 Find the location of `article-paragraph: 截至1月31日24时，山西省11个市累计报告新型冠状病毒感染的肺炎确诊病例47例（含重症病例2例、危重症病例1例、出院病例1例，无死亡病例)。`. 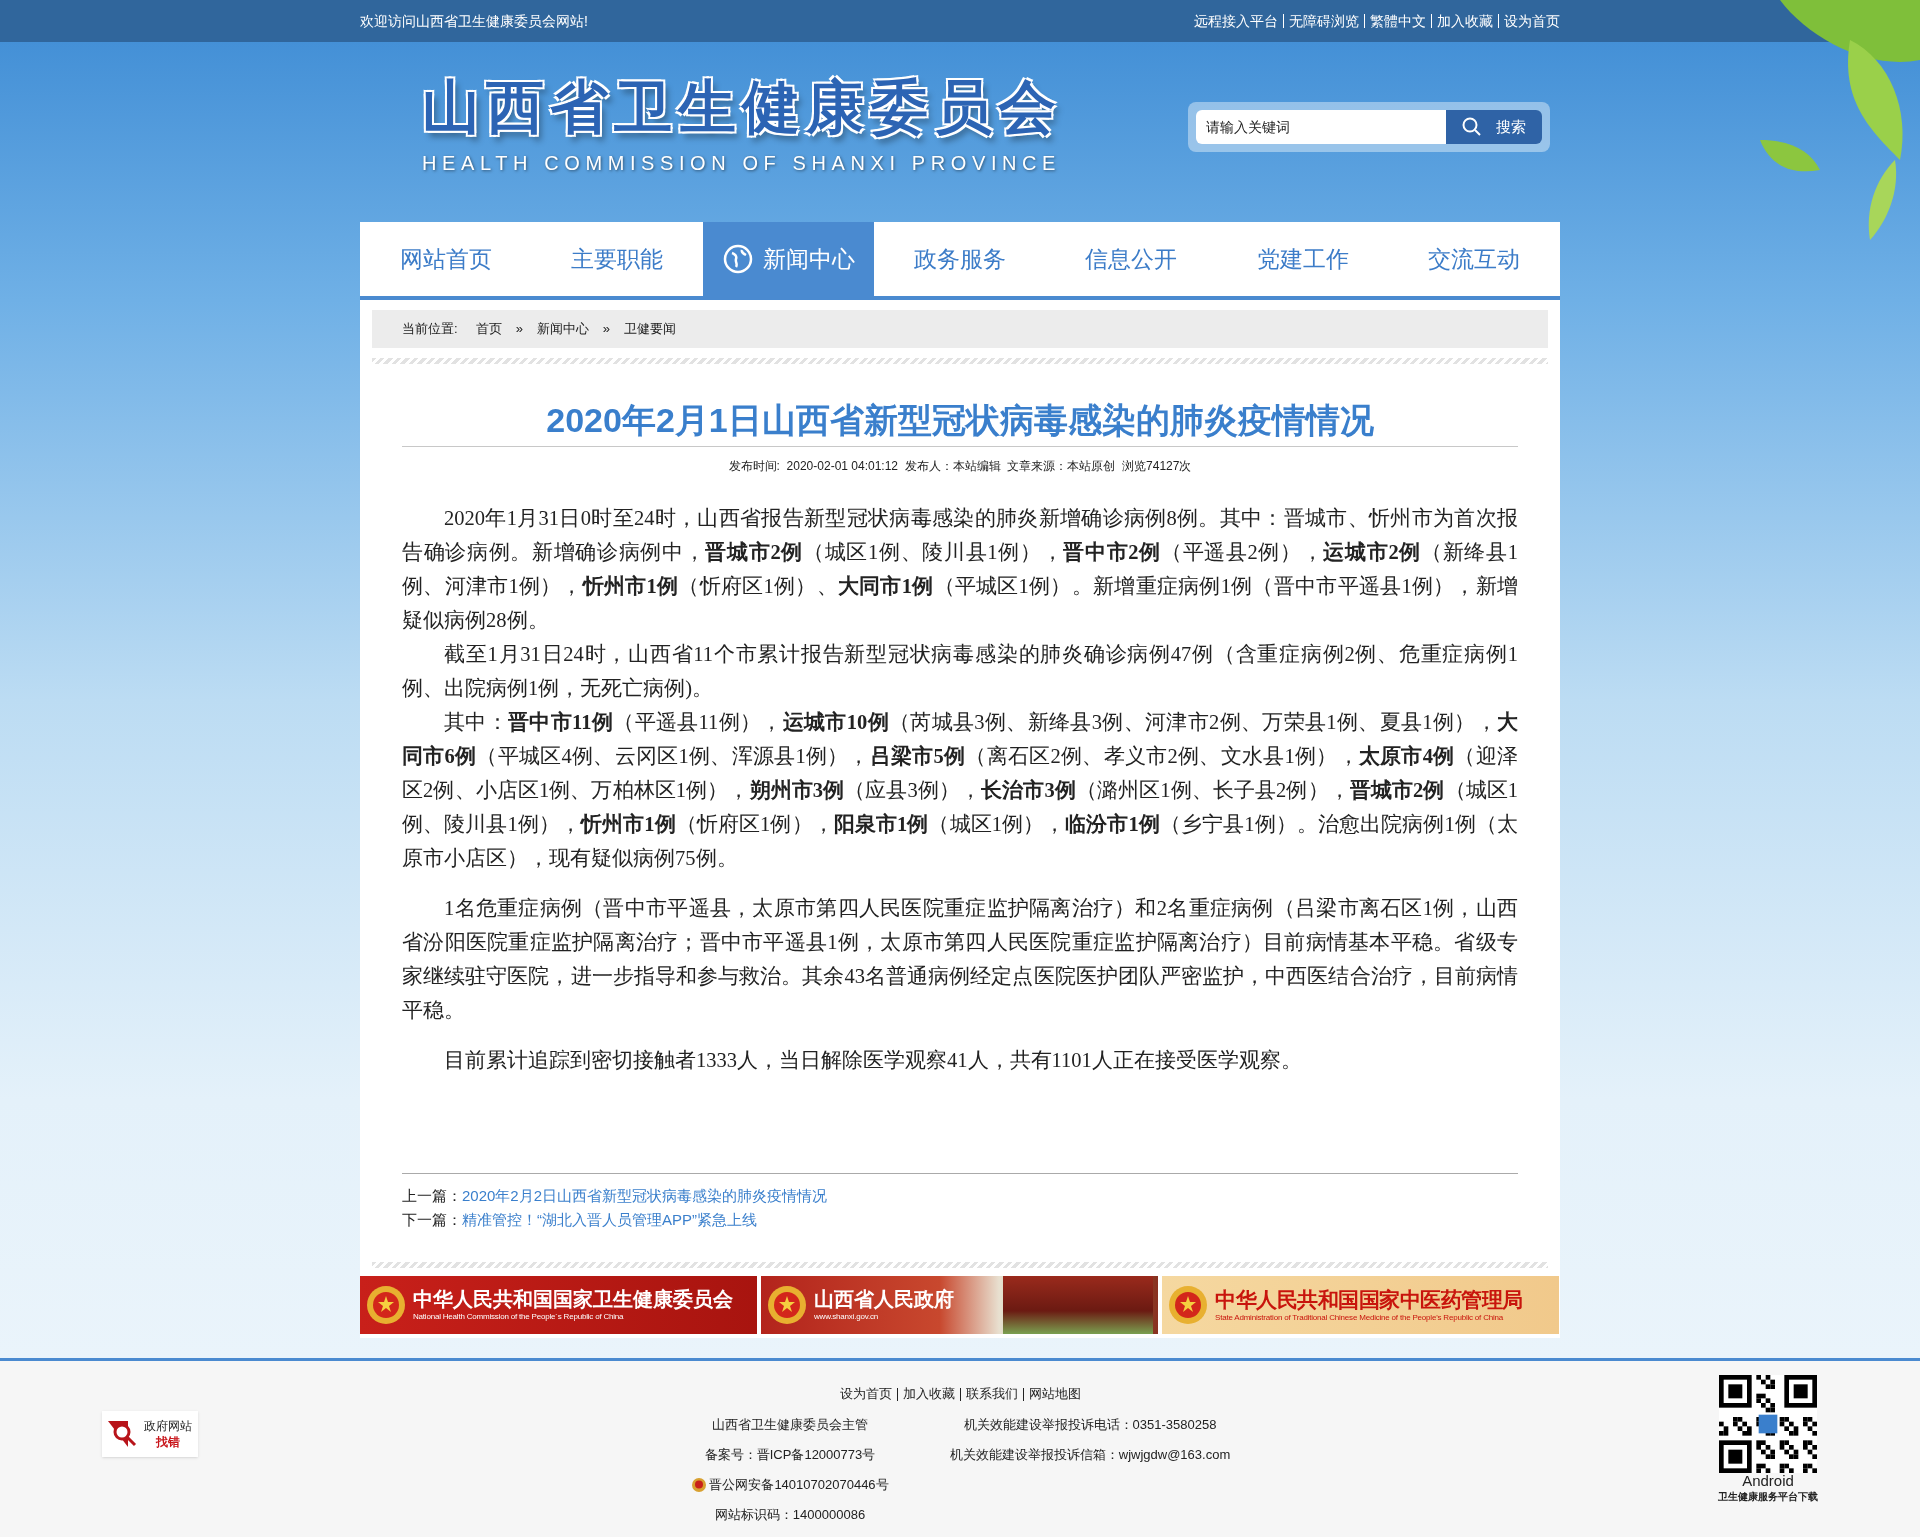

article-paragraph: 截至1月31日24时，山西省11个市累计报告新型冠状病毒感染的肺炎确诊病例47例（含重症病例2例、危重症病例1例、出院病例1例，无死亡病例)。 is located at coordinates (960, 672).